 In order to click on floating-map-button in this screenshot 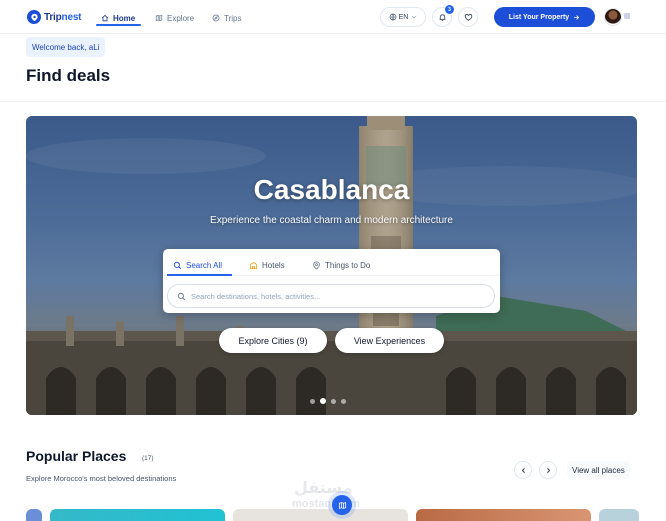, I will do `click(342, 505)`.